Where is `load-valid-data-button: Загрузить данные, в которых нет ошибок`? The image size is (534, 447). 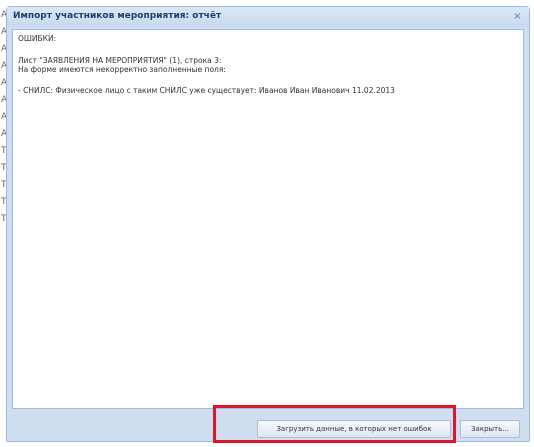
load-valid-data-button: Загрузить данные, в которых нет ошибок is located at coordinates (354, 429).